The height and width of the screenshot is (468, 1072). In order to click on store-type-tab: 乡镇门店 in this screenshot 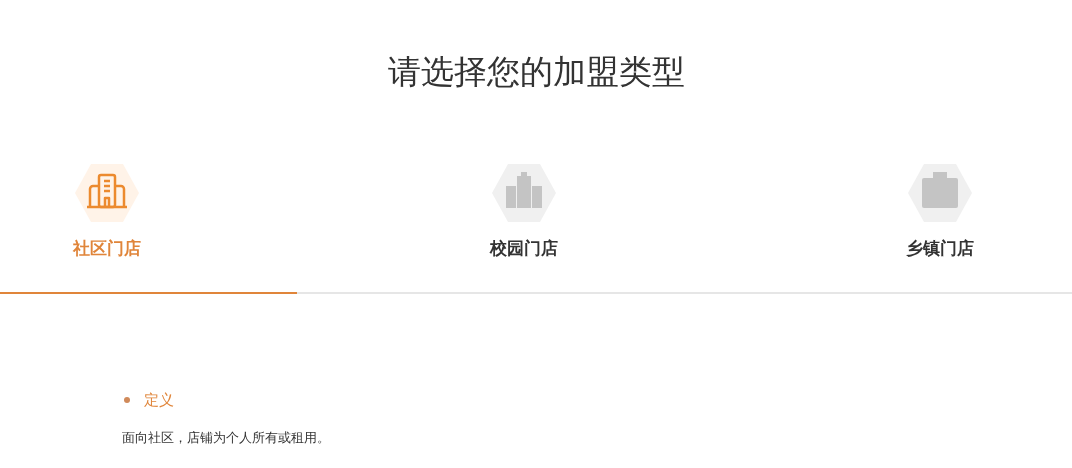, I will do `click(940, 210)`.